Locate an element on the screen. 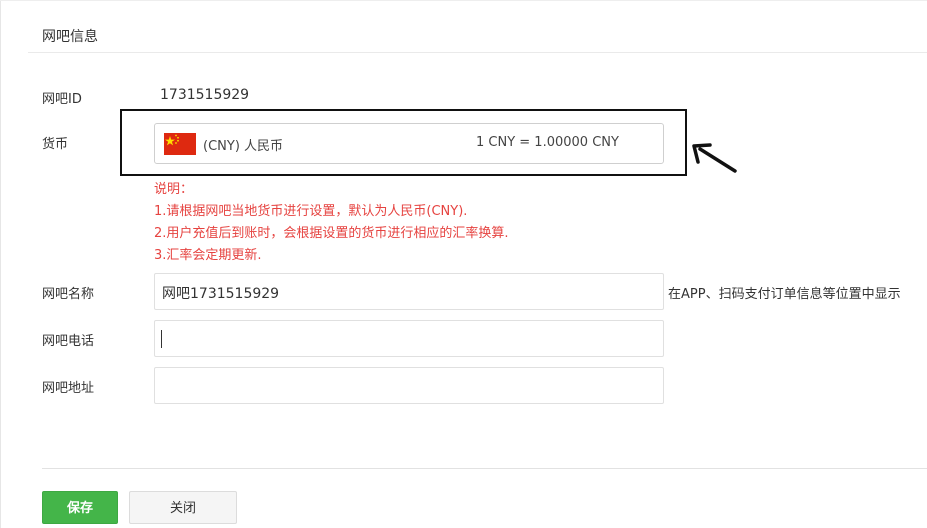 The image size is (927, 528). note-title: 说明： is located at coordinates (174, 189).